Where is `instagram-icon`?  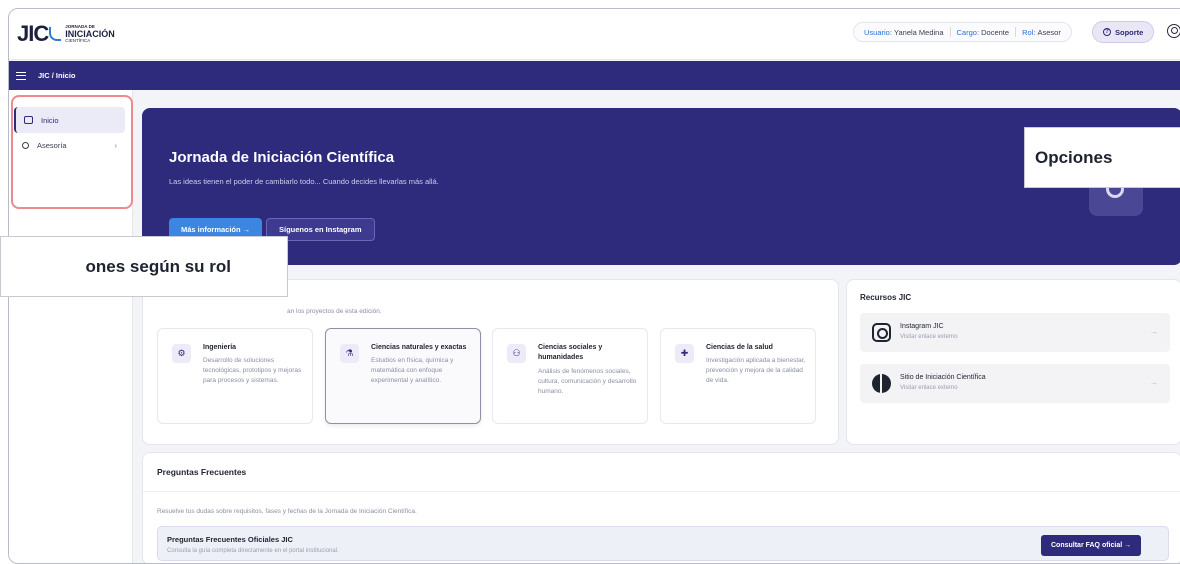
instagram-icon is located at coordinates (881, 332).